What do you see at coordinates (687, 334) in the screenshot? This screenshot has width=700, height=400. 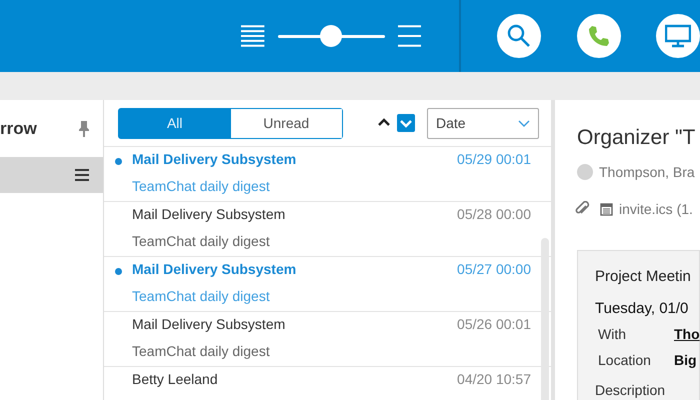 I see `attendee-link: Tho` at bounding box center [687, 334].